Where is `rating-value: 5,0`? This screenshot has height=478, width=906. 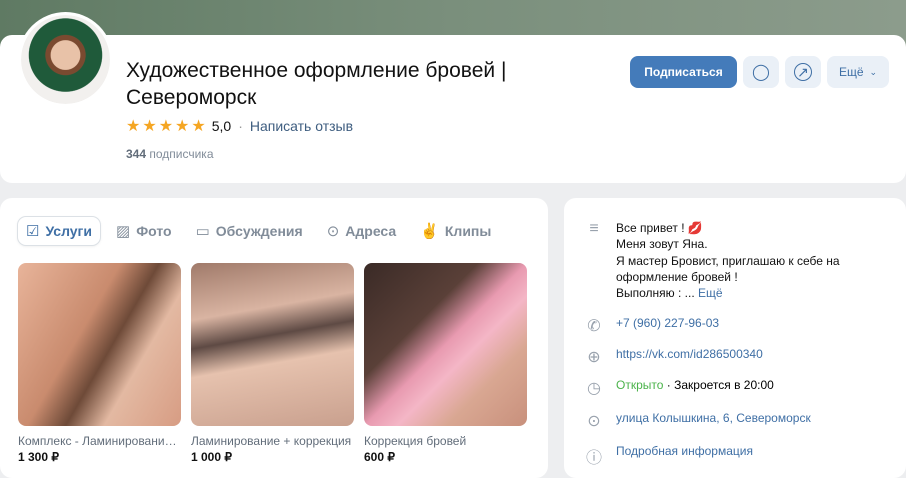
rating-value: 5,0 is located at coordinates (221, 126).